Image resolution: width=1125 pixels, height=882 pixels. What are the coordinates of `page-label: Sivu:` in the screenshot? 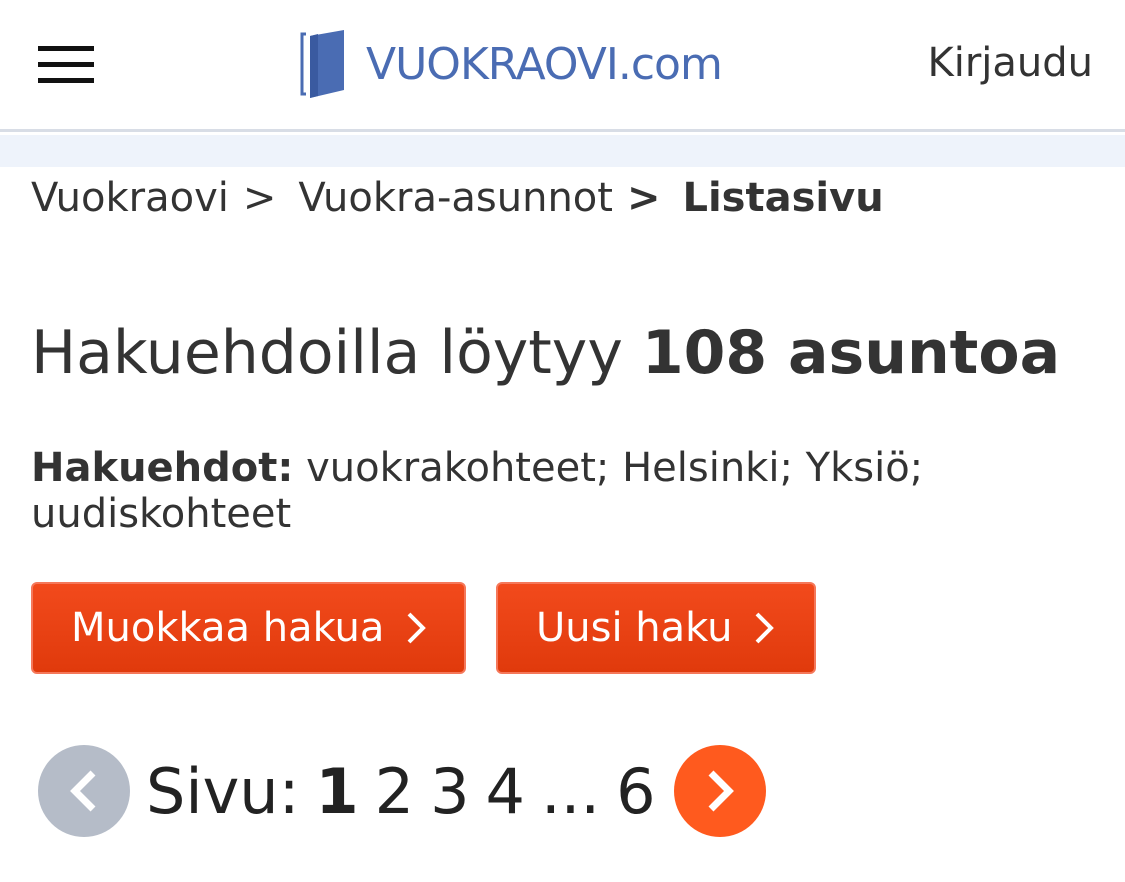 It's located at (223, 791).